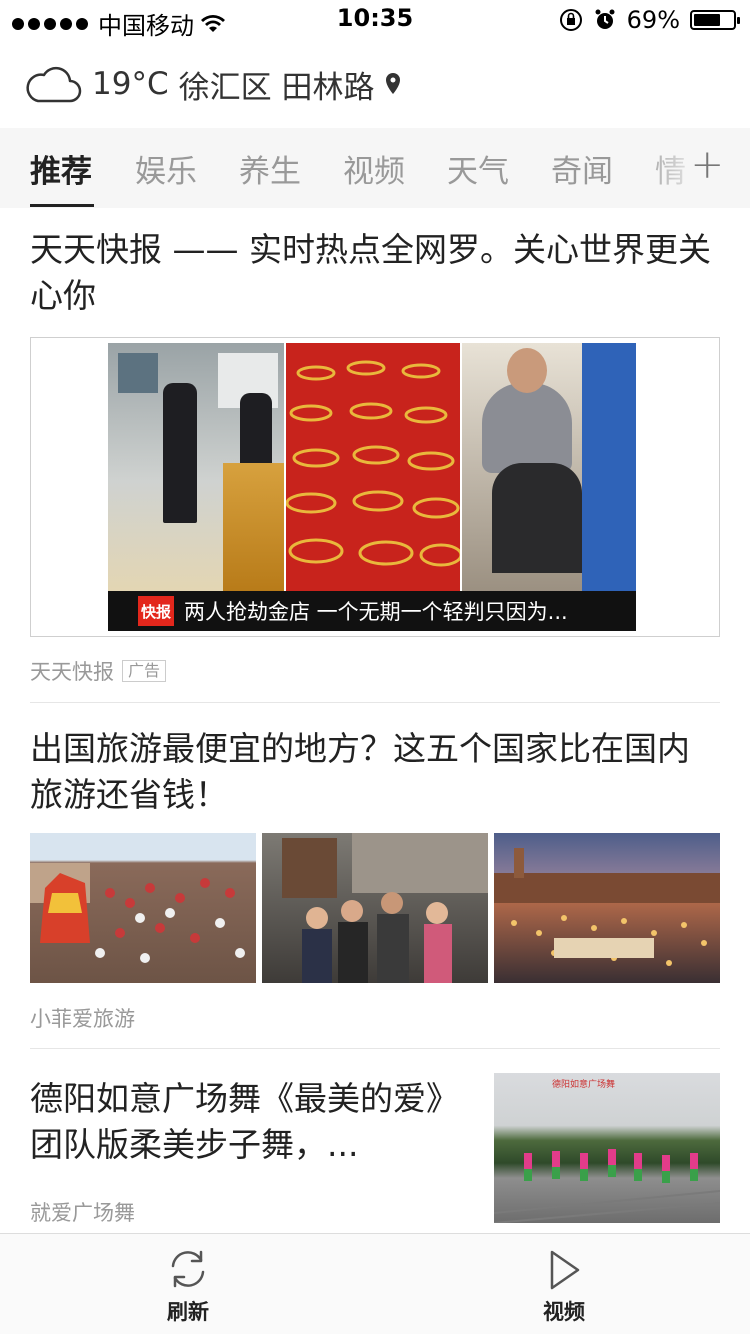  I want to click on video-button: 视频, so click(564, 1287).